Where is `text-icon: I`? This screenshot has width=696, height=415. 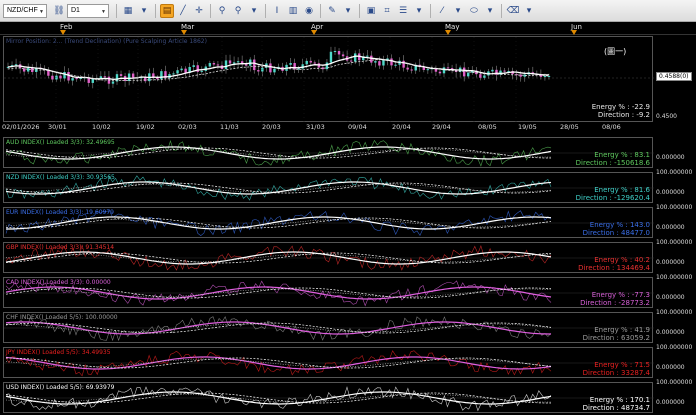 text-icon: I is located at coordinates (277, 11).